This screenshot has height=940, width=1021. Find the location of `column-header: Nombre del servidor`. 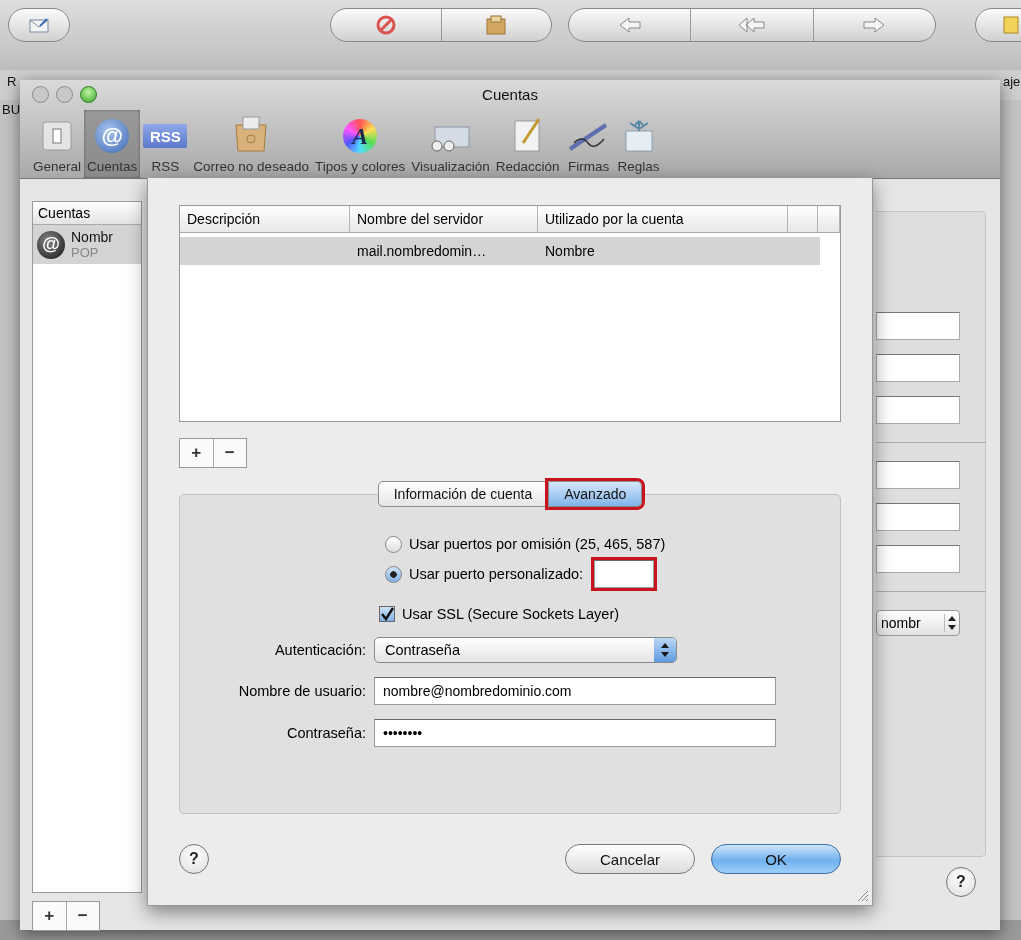

column-header: Nombre del servidor is located at coordinates (444, 219).